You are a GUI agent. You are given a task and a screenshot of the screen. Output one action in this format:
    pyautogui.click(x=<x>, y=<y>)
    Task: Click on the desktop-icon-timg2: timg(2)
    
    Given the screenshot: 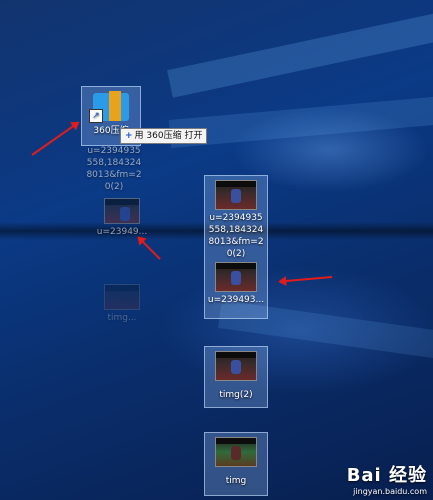 What is the action you would take?
    pyautogui.click(x=236, y=377)
    